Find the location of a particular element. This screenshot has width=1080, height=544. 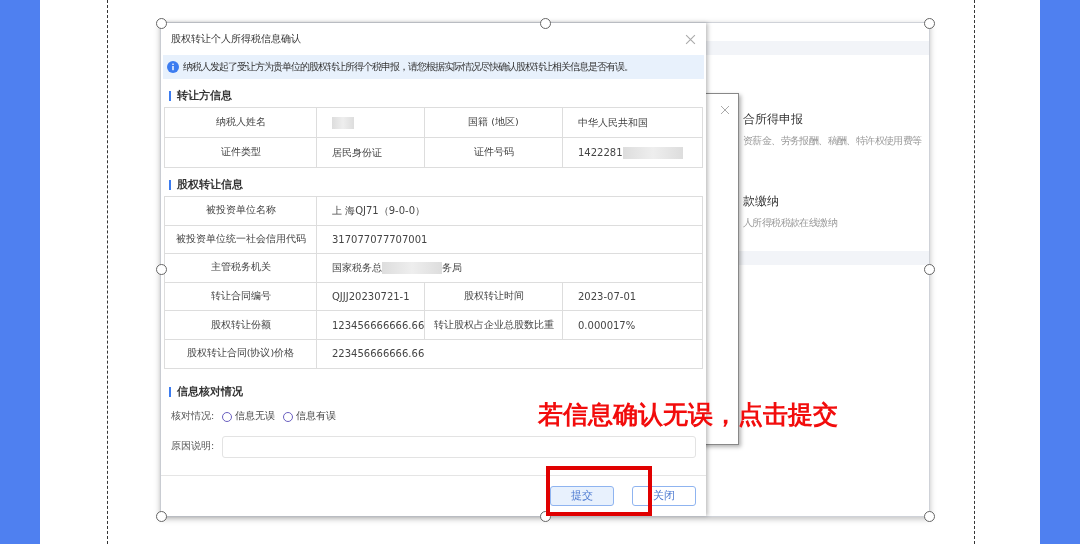

field-label: 国籍 (地区) is located at coordinates (493, 122).